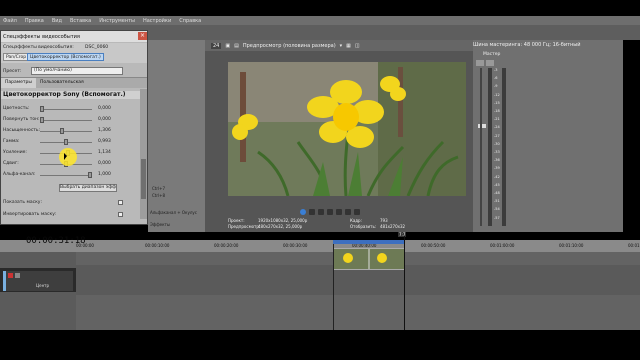  What do you see at coordinates (190, 21) in the screenshot?
I see `menu-item-help: Справка` at bounding box center [190, 21].